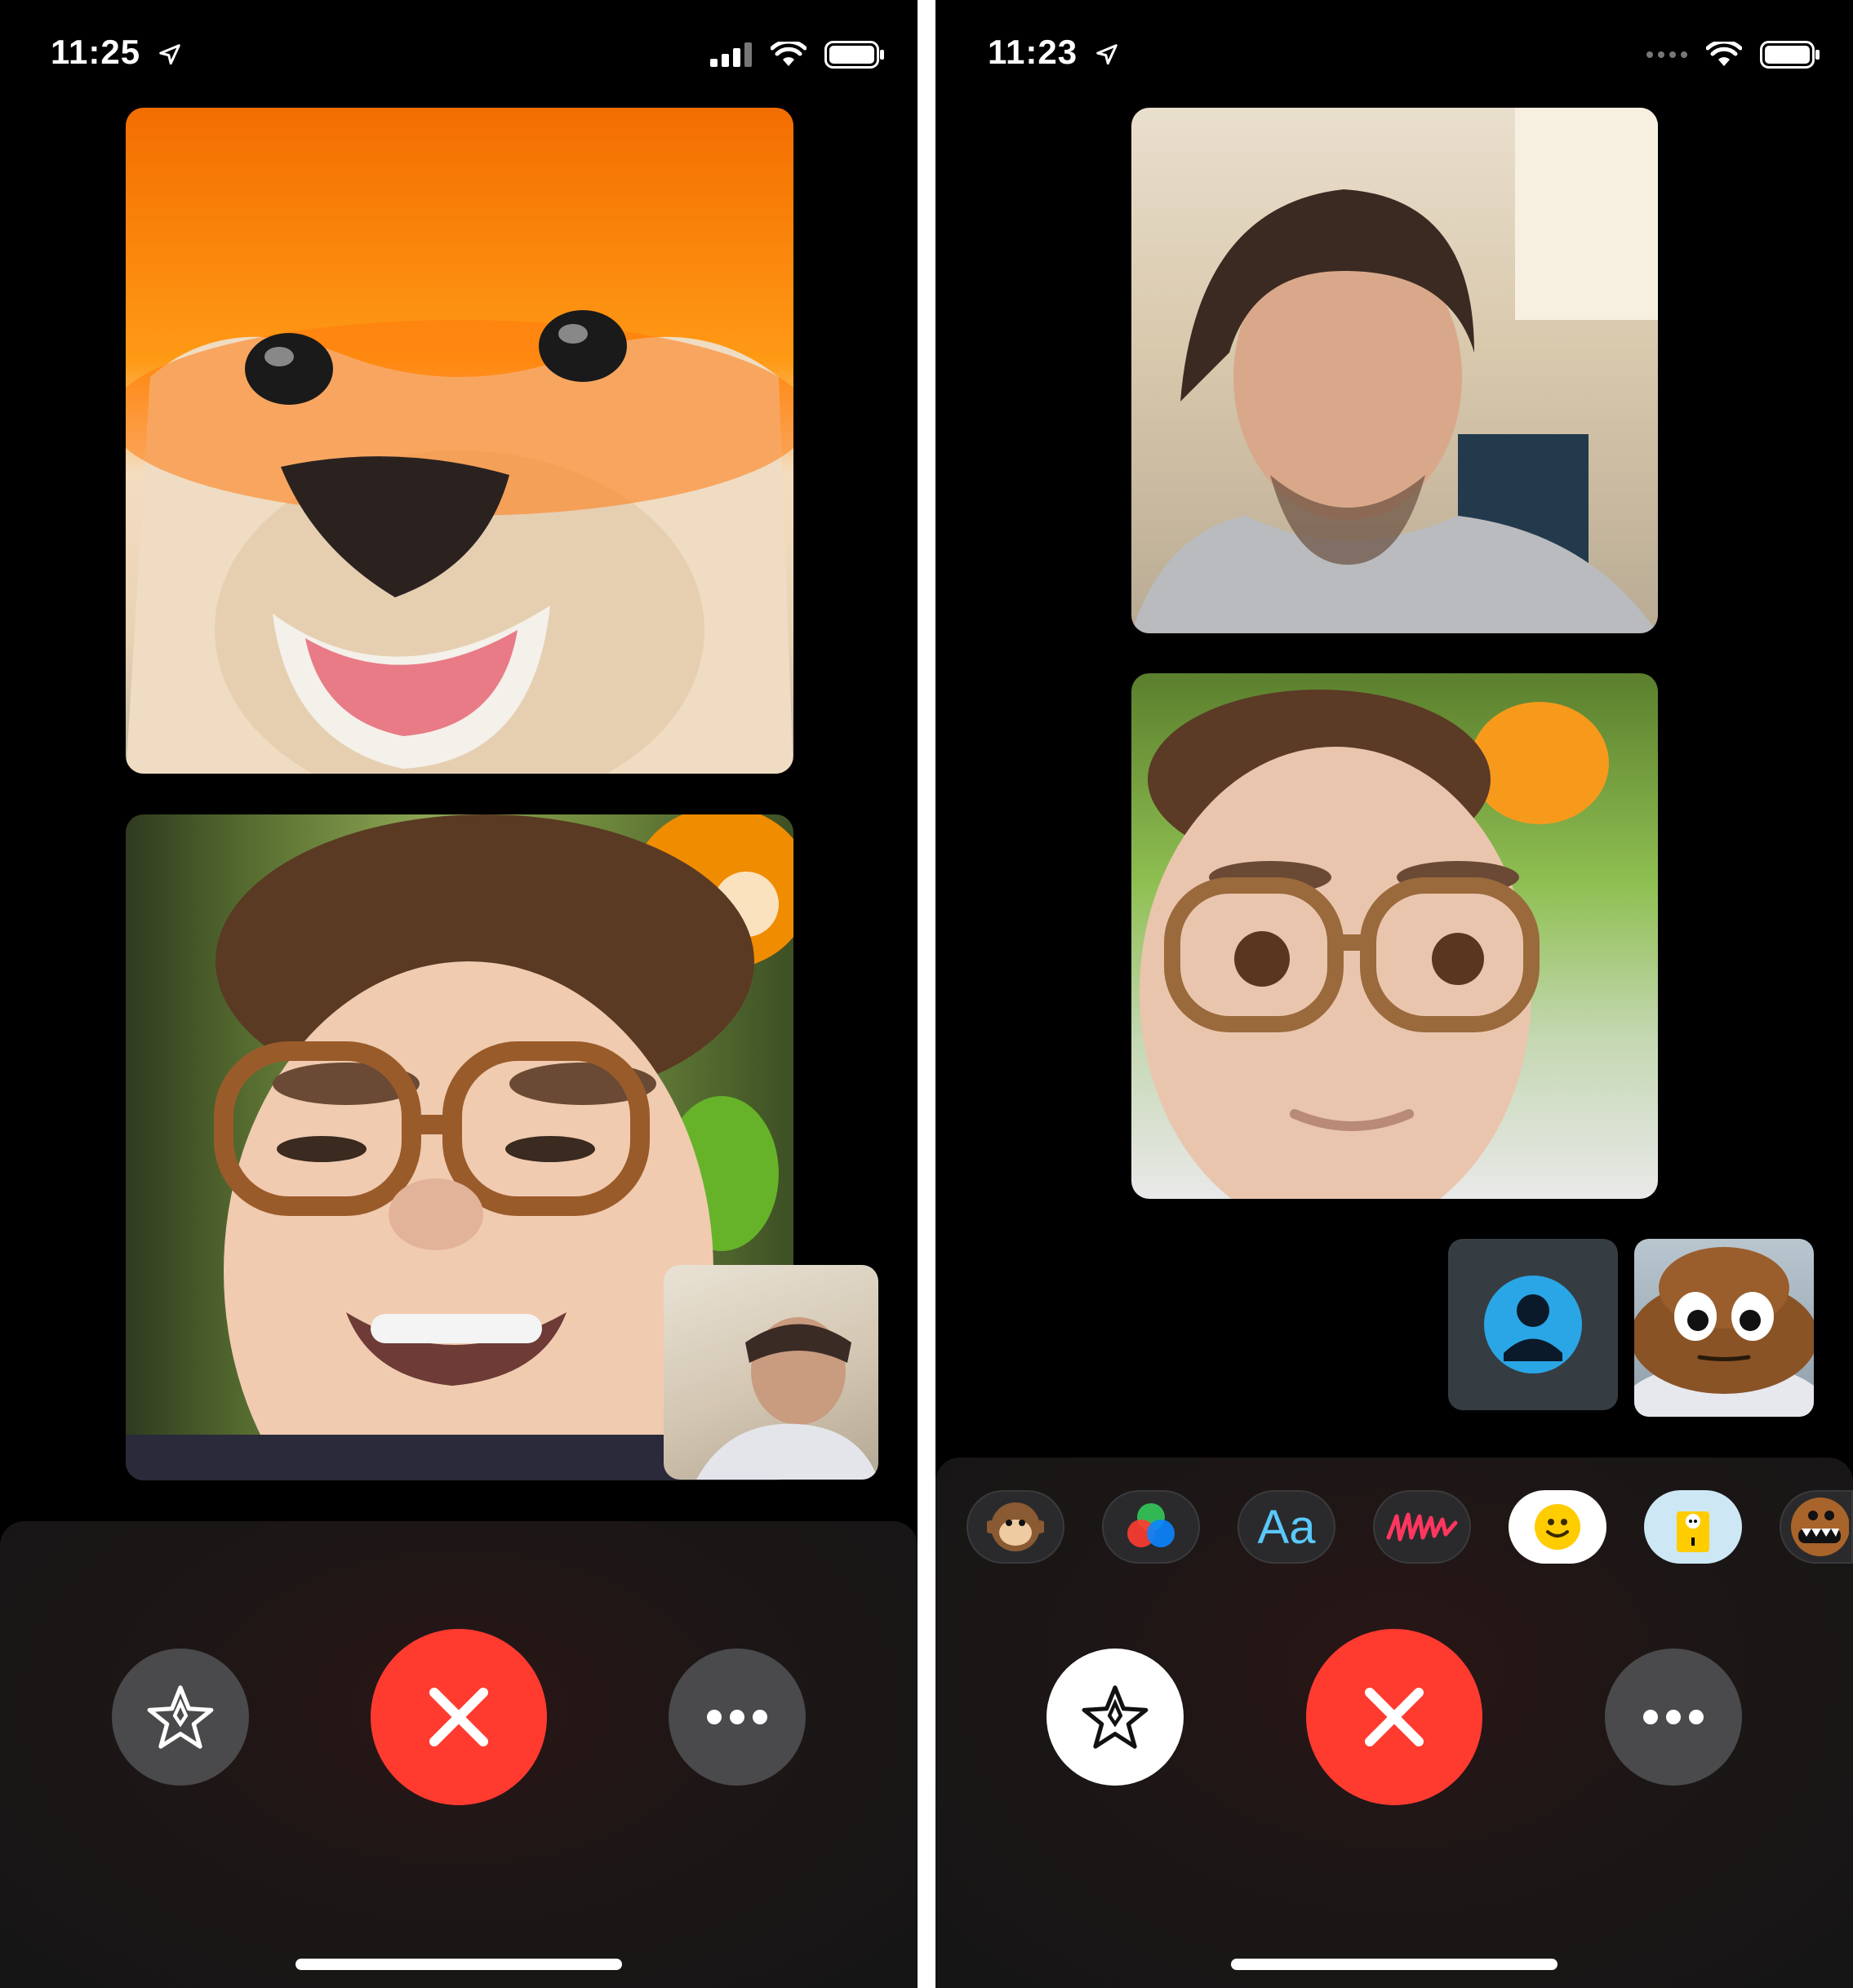  I want to click on effects-tray: Aa, so click(1410, 1527).